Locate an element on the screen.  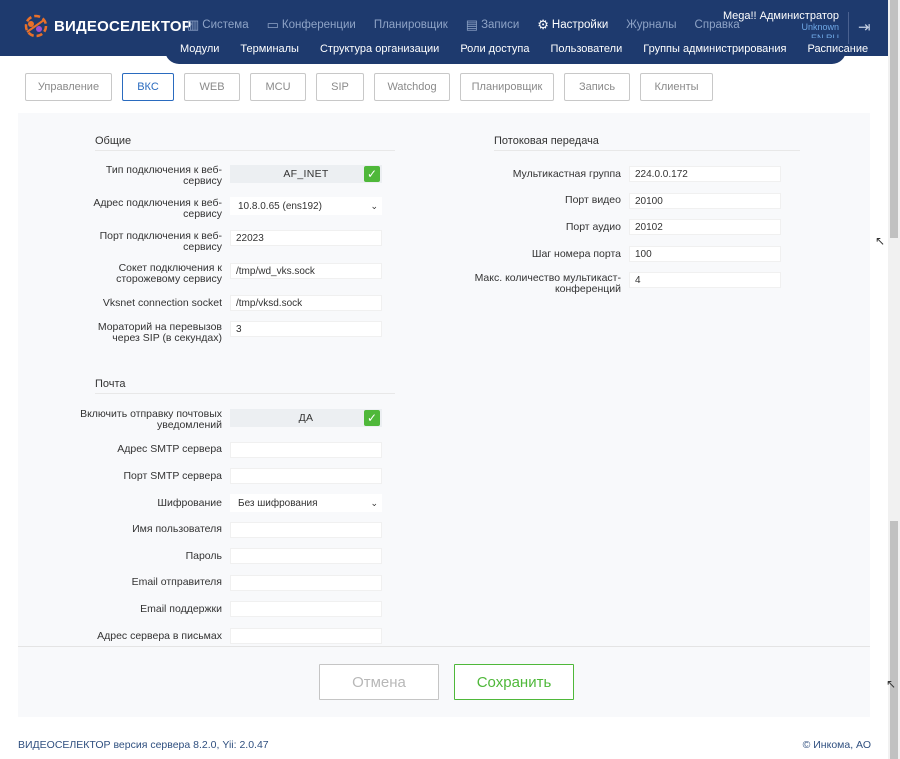
max-conf-input: 4 is located at coordinates (705, 280).